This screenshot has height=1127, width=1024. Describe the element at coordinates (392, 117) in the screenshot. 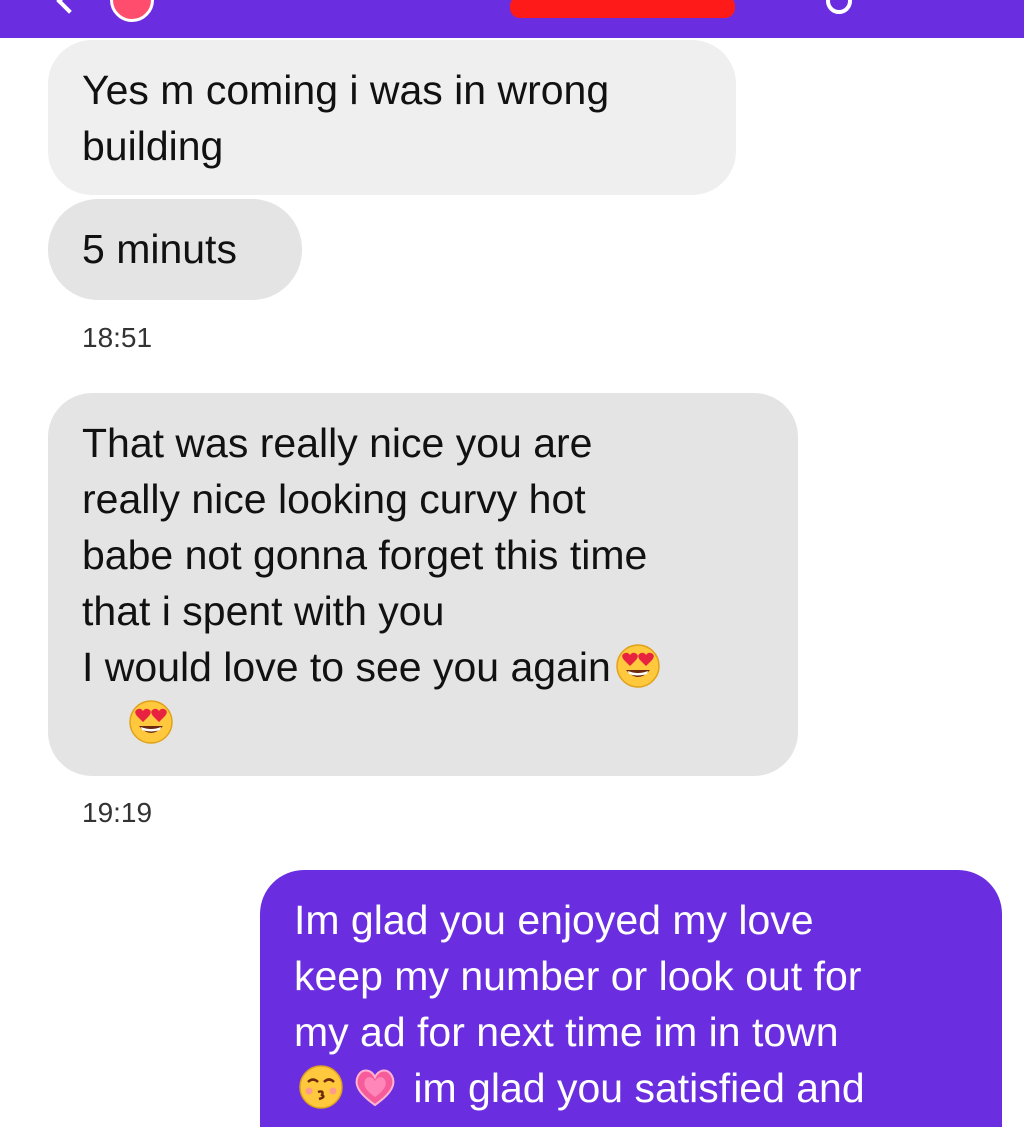

I see `incoming-message: Yes m coming i was in wrong building` at that location.